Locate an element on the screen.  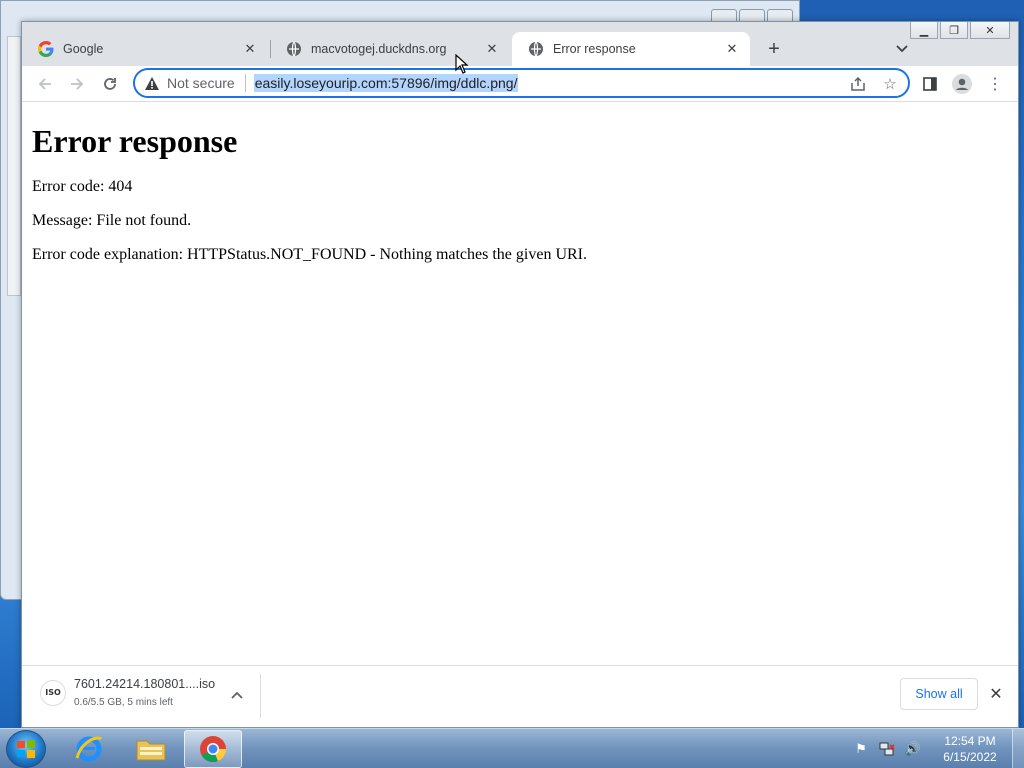
back-button is located at coordinates (45, 84).